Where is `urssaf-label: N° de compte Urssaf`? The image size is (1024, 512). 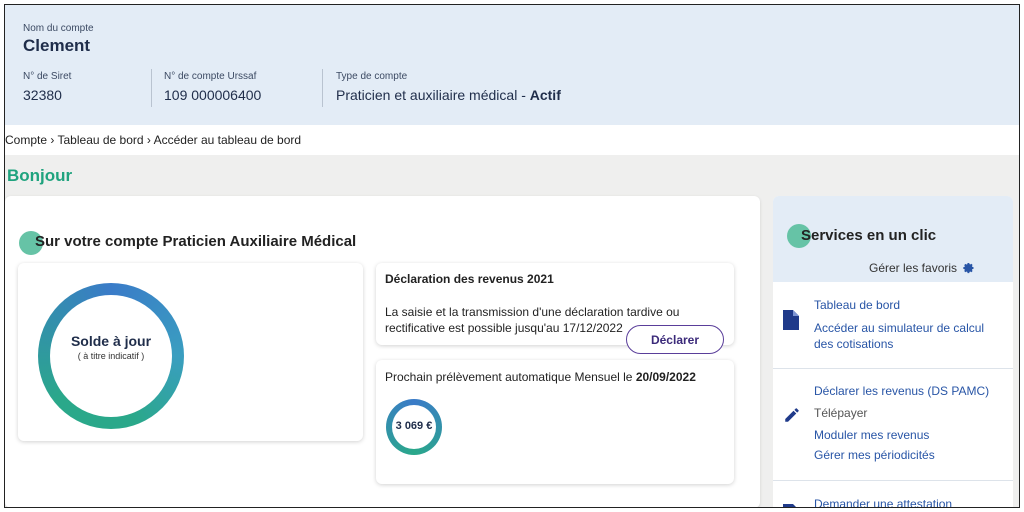 urssaf-label: N° de compte Urssaf is located at coordinates (210, 76).